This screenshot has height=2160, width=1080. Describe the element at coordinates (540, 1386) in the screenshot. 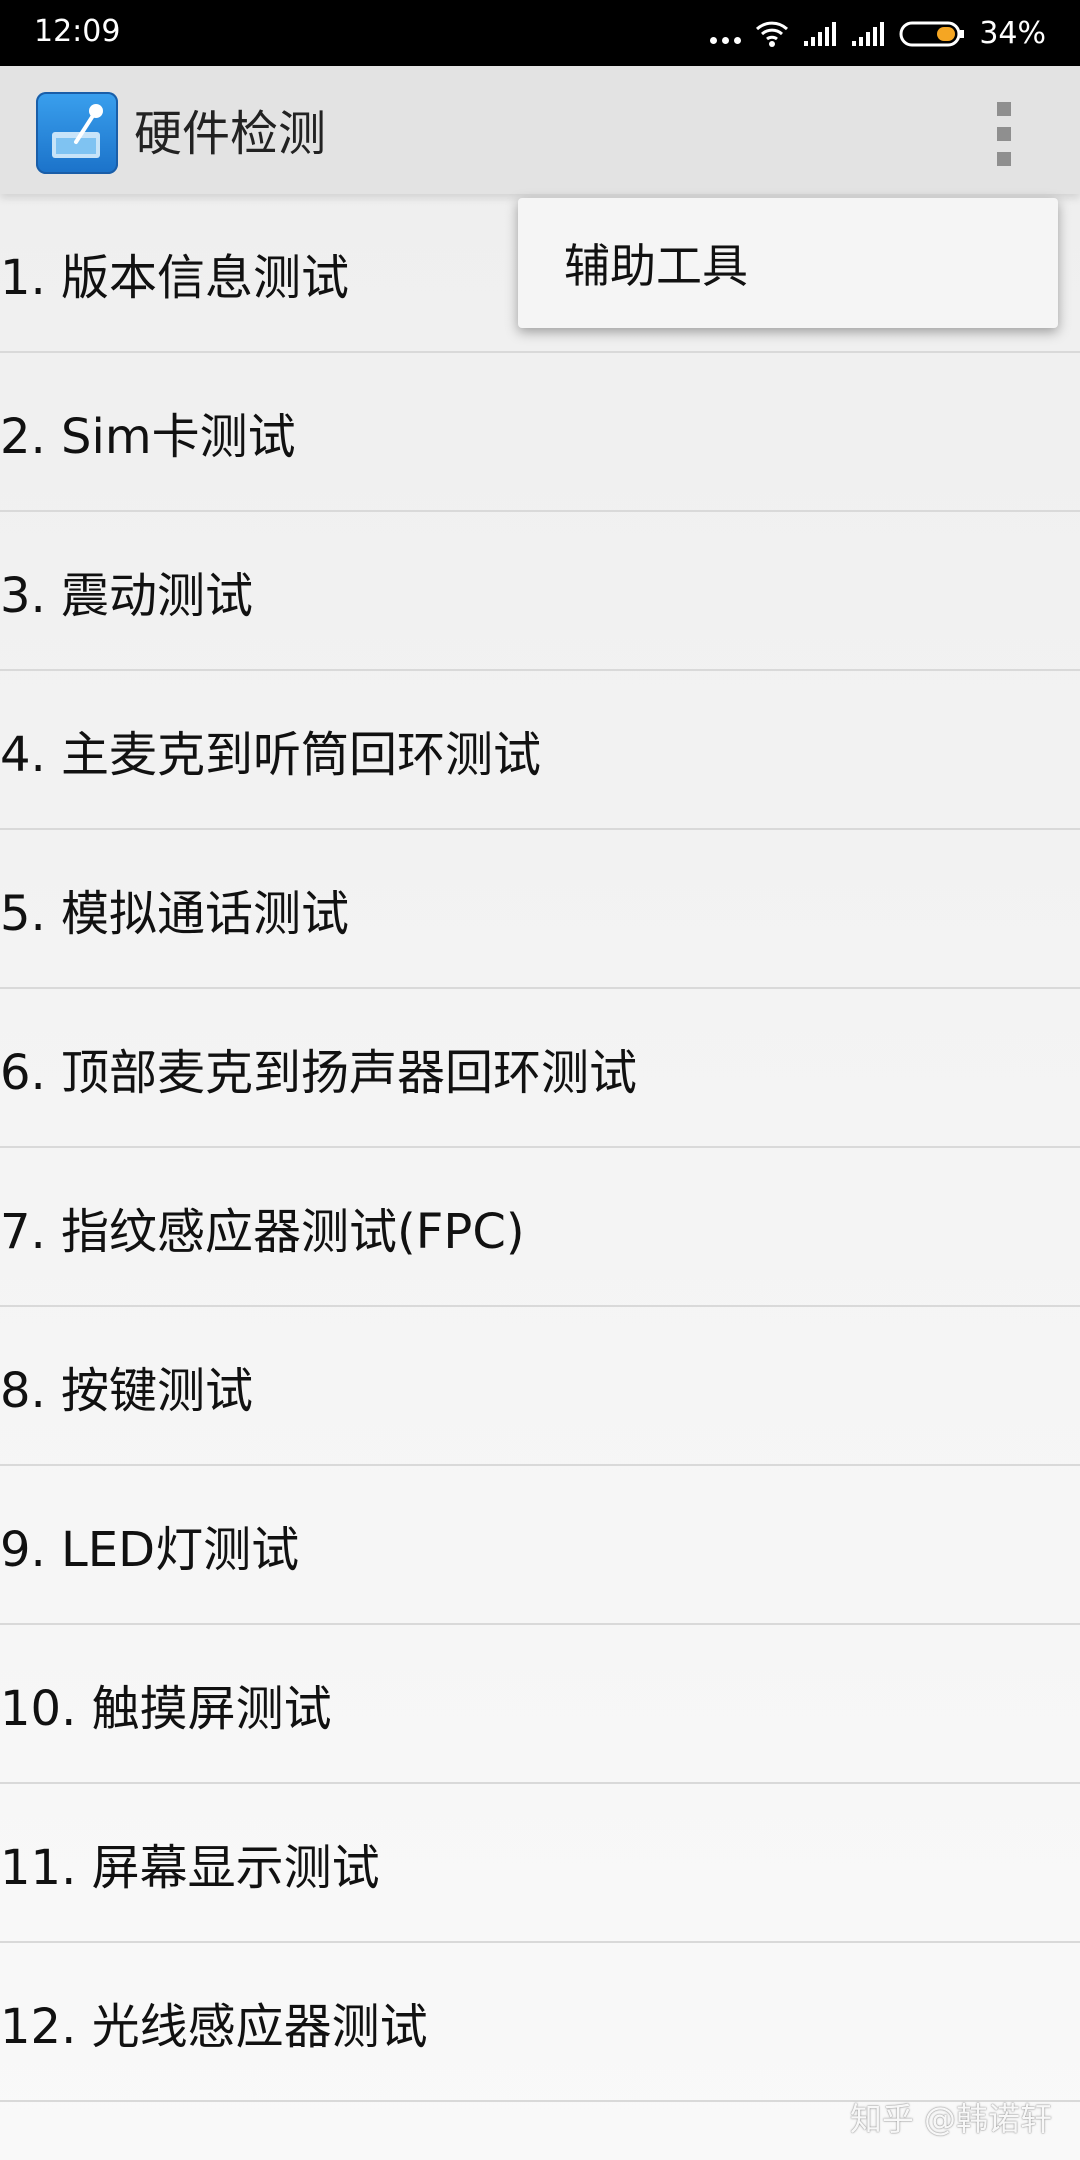

I see `list-item: 8. 按键测试` at that location.